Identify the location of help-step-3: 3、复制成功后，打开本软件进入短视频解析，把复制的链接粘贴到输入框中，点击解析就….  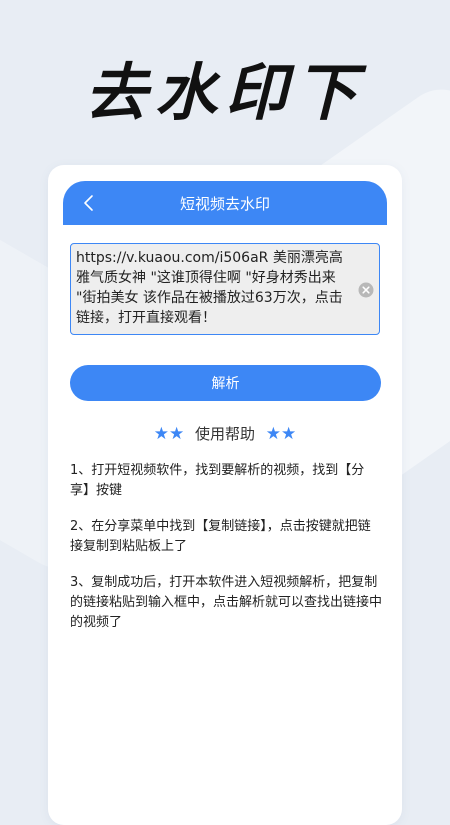
(226, 602).